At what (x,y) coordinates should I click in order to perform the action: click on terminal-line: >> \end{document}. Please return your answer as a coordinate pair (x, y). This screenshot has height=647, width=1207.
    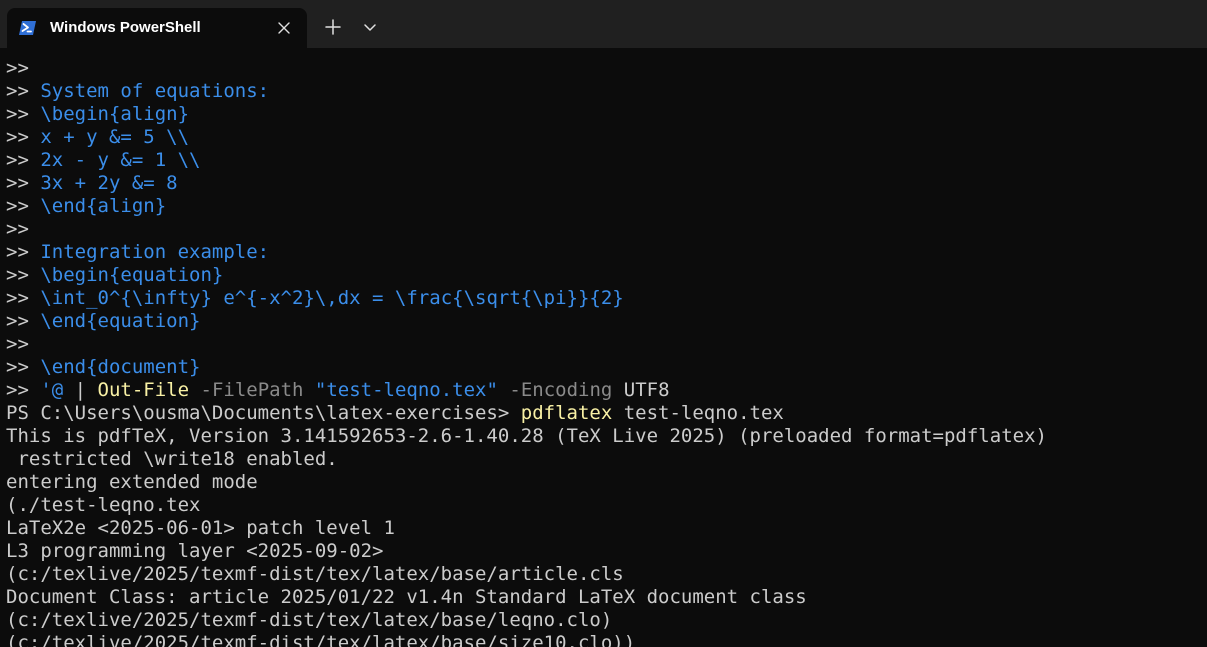
    Looking at the image, I should click on (606, 367).